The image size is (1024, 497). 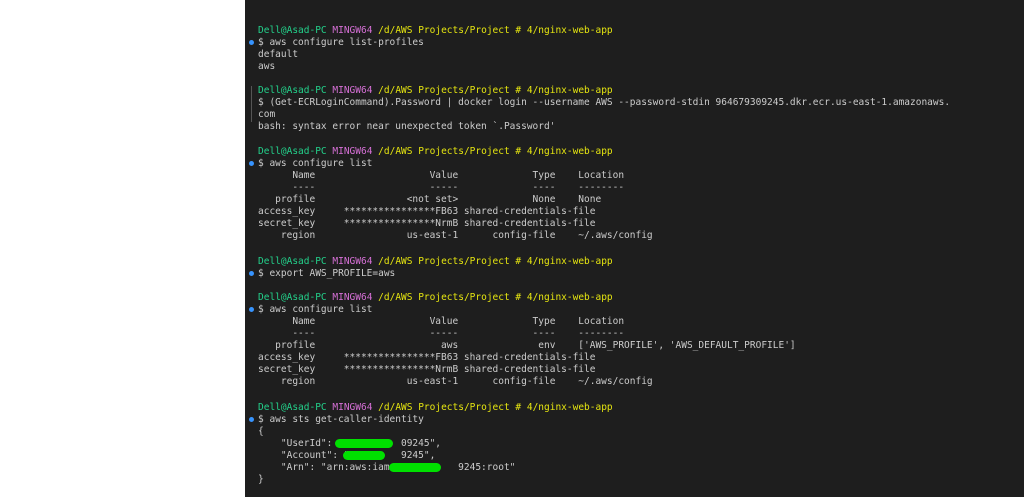 I want to click on command-line: $ aws sts get-caller-identity, so click(x=334, y=420).